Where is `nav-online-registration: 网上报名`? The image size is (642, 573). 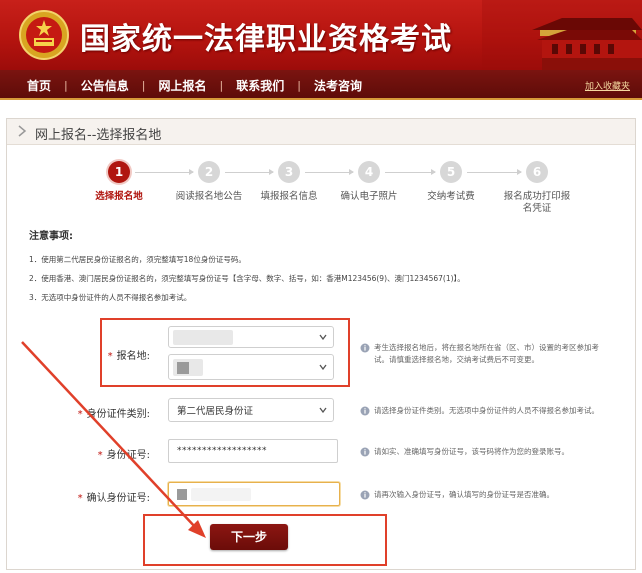 nav-online-registration: 网上报名 is located at coordinates (182, 85).